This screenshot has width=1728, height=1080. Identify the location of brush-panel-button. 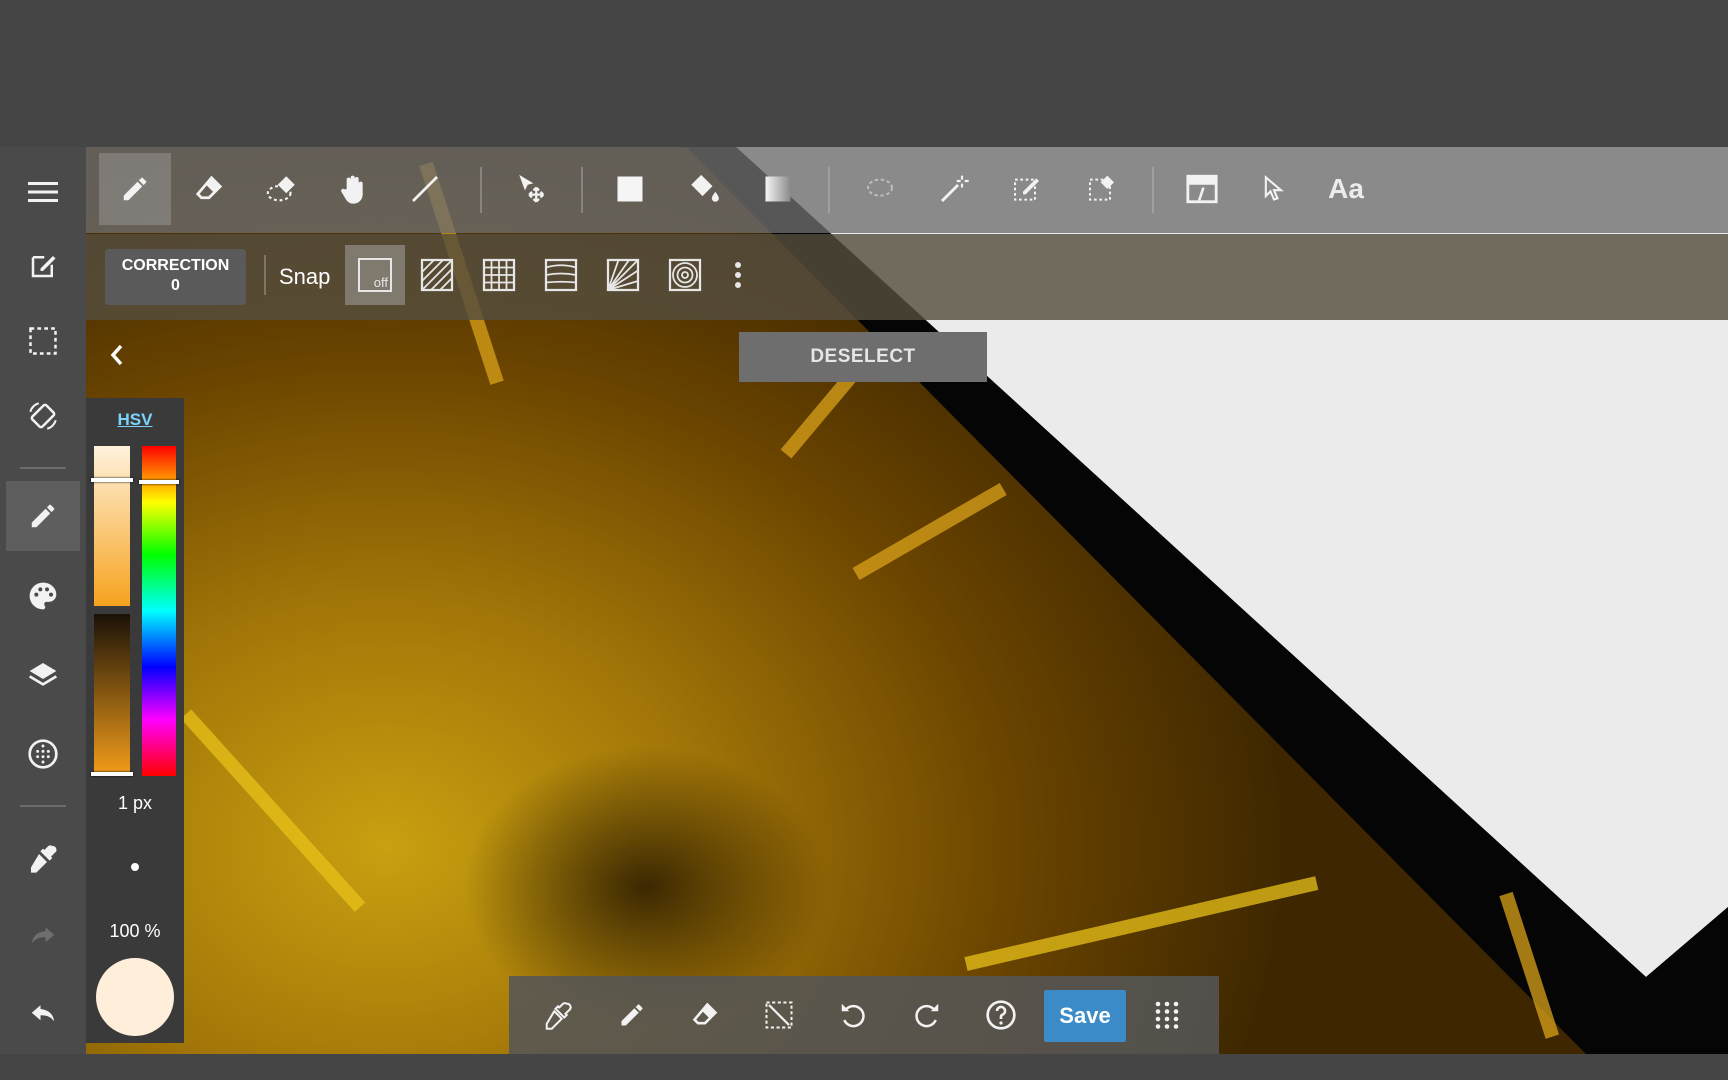
(43, 516).